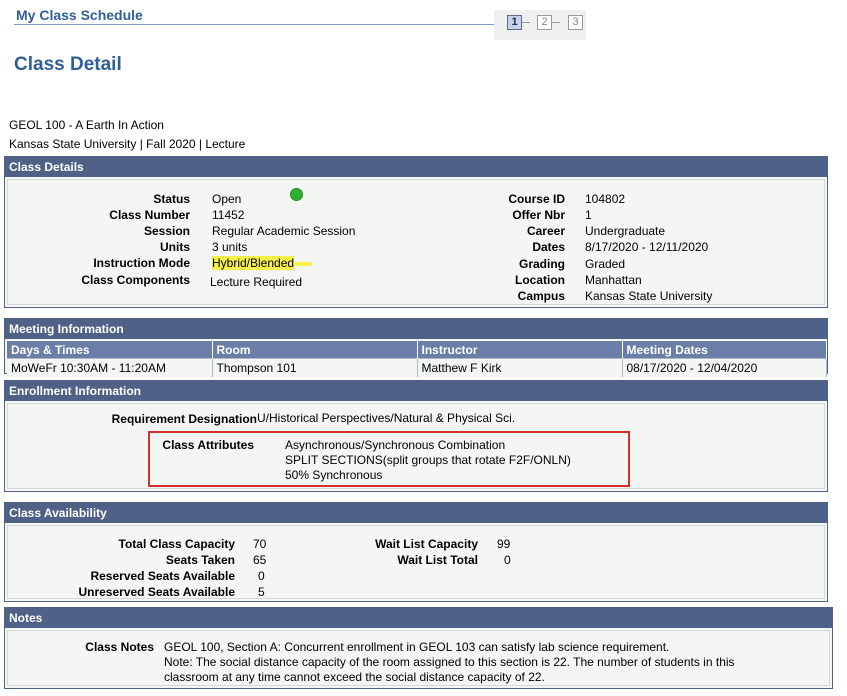 The height and width of the screenshot is (696, 847). Describe the element at coordinates (260, 544) in the screenshot. I see `total-capacity-value: 70` at that location.